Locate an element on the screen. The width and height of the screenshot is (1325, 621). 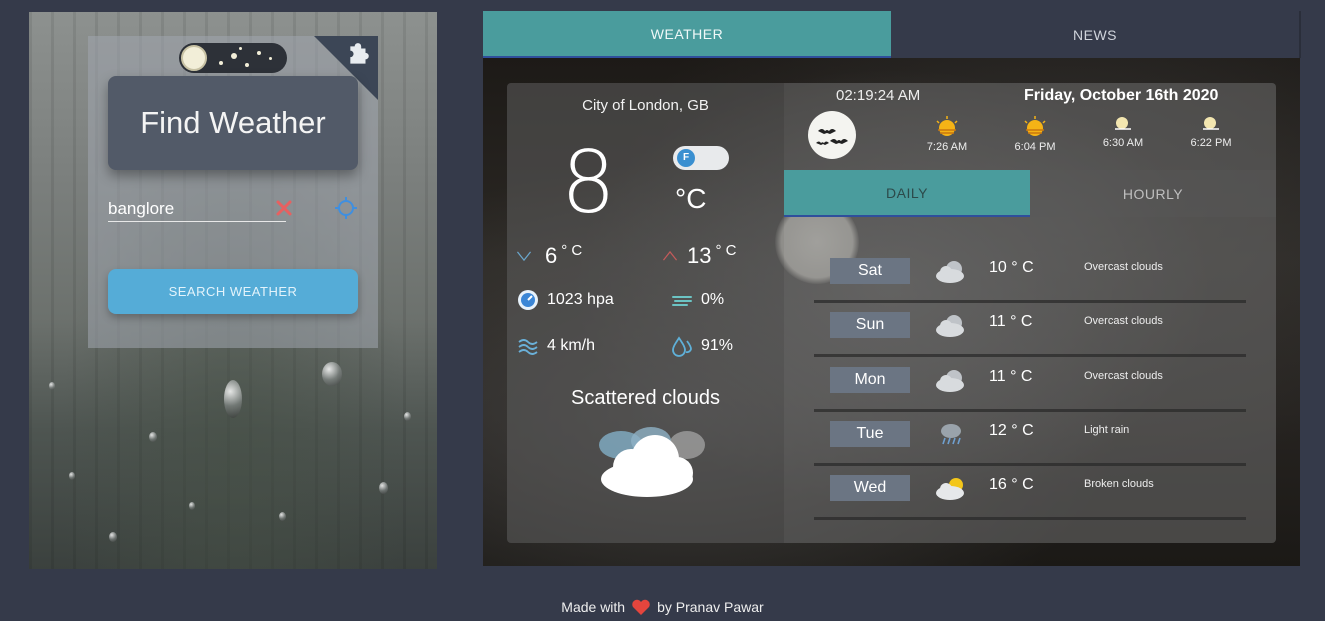
tab-news: NEWS is located at coordinates (1095, 34).